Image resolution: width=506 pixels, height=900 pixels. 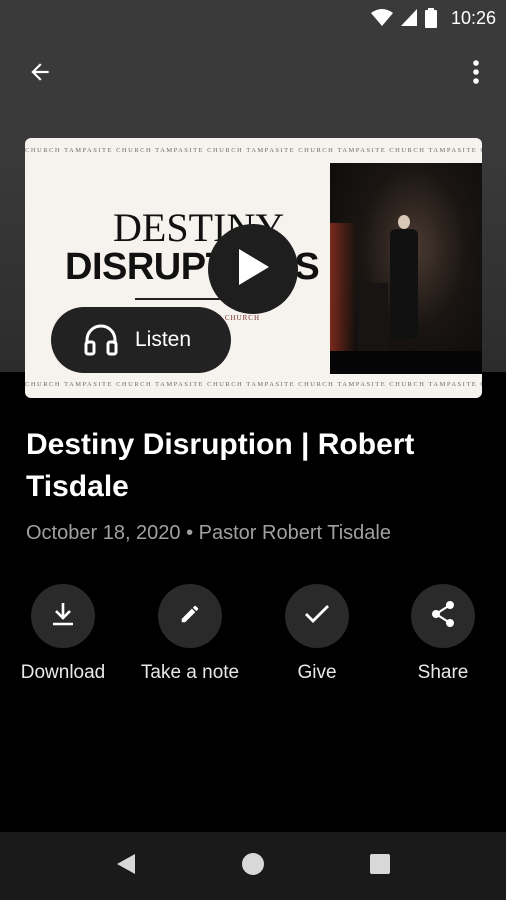 I want to click on action-row: Download Take a note Give Share, so click(x=253, y=639).